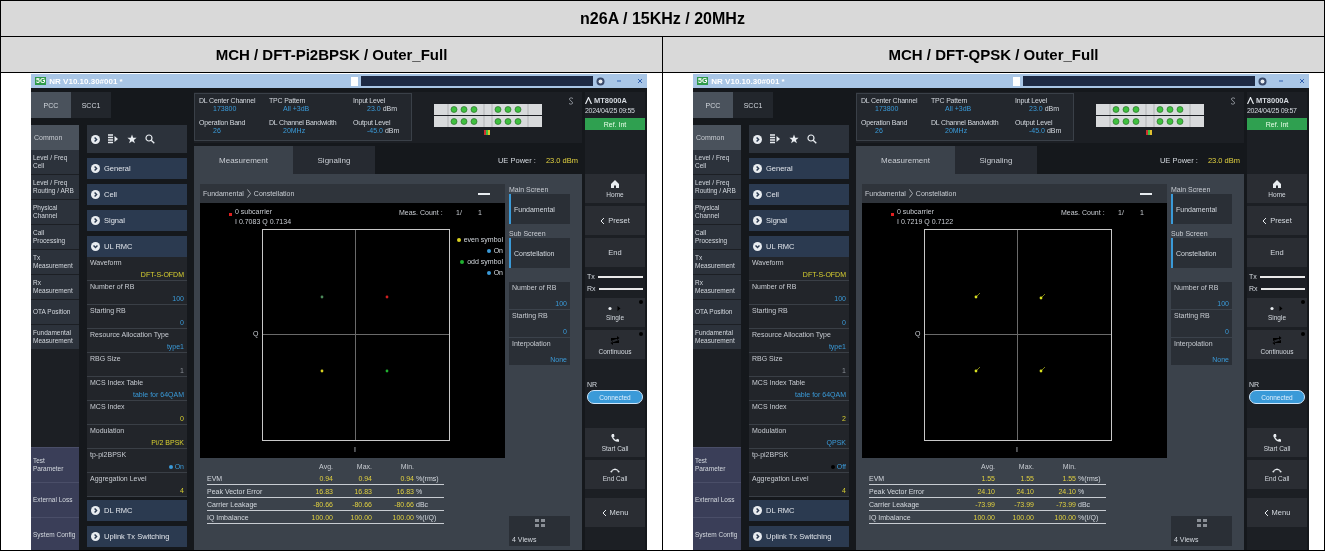 This screenshot has height=551, width=1325. Describe the element at coordinates (662, 19) in the screenshot. I see `table-title: n26A / 15KHz / 20MHz` at that location.